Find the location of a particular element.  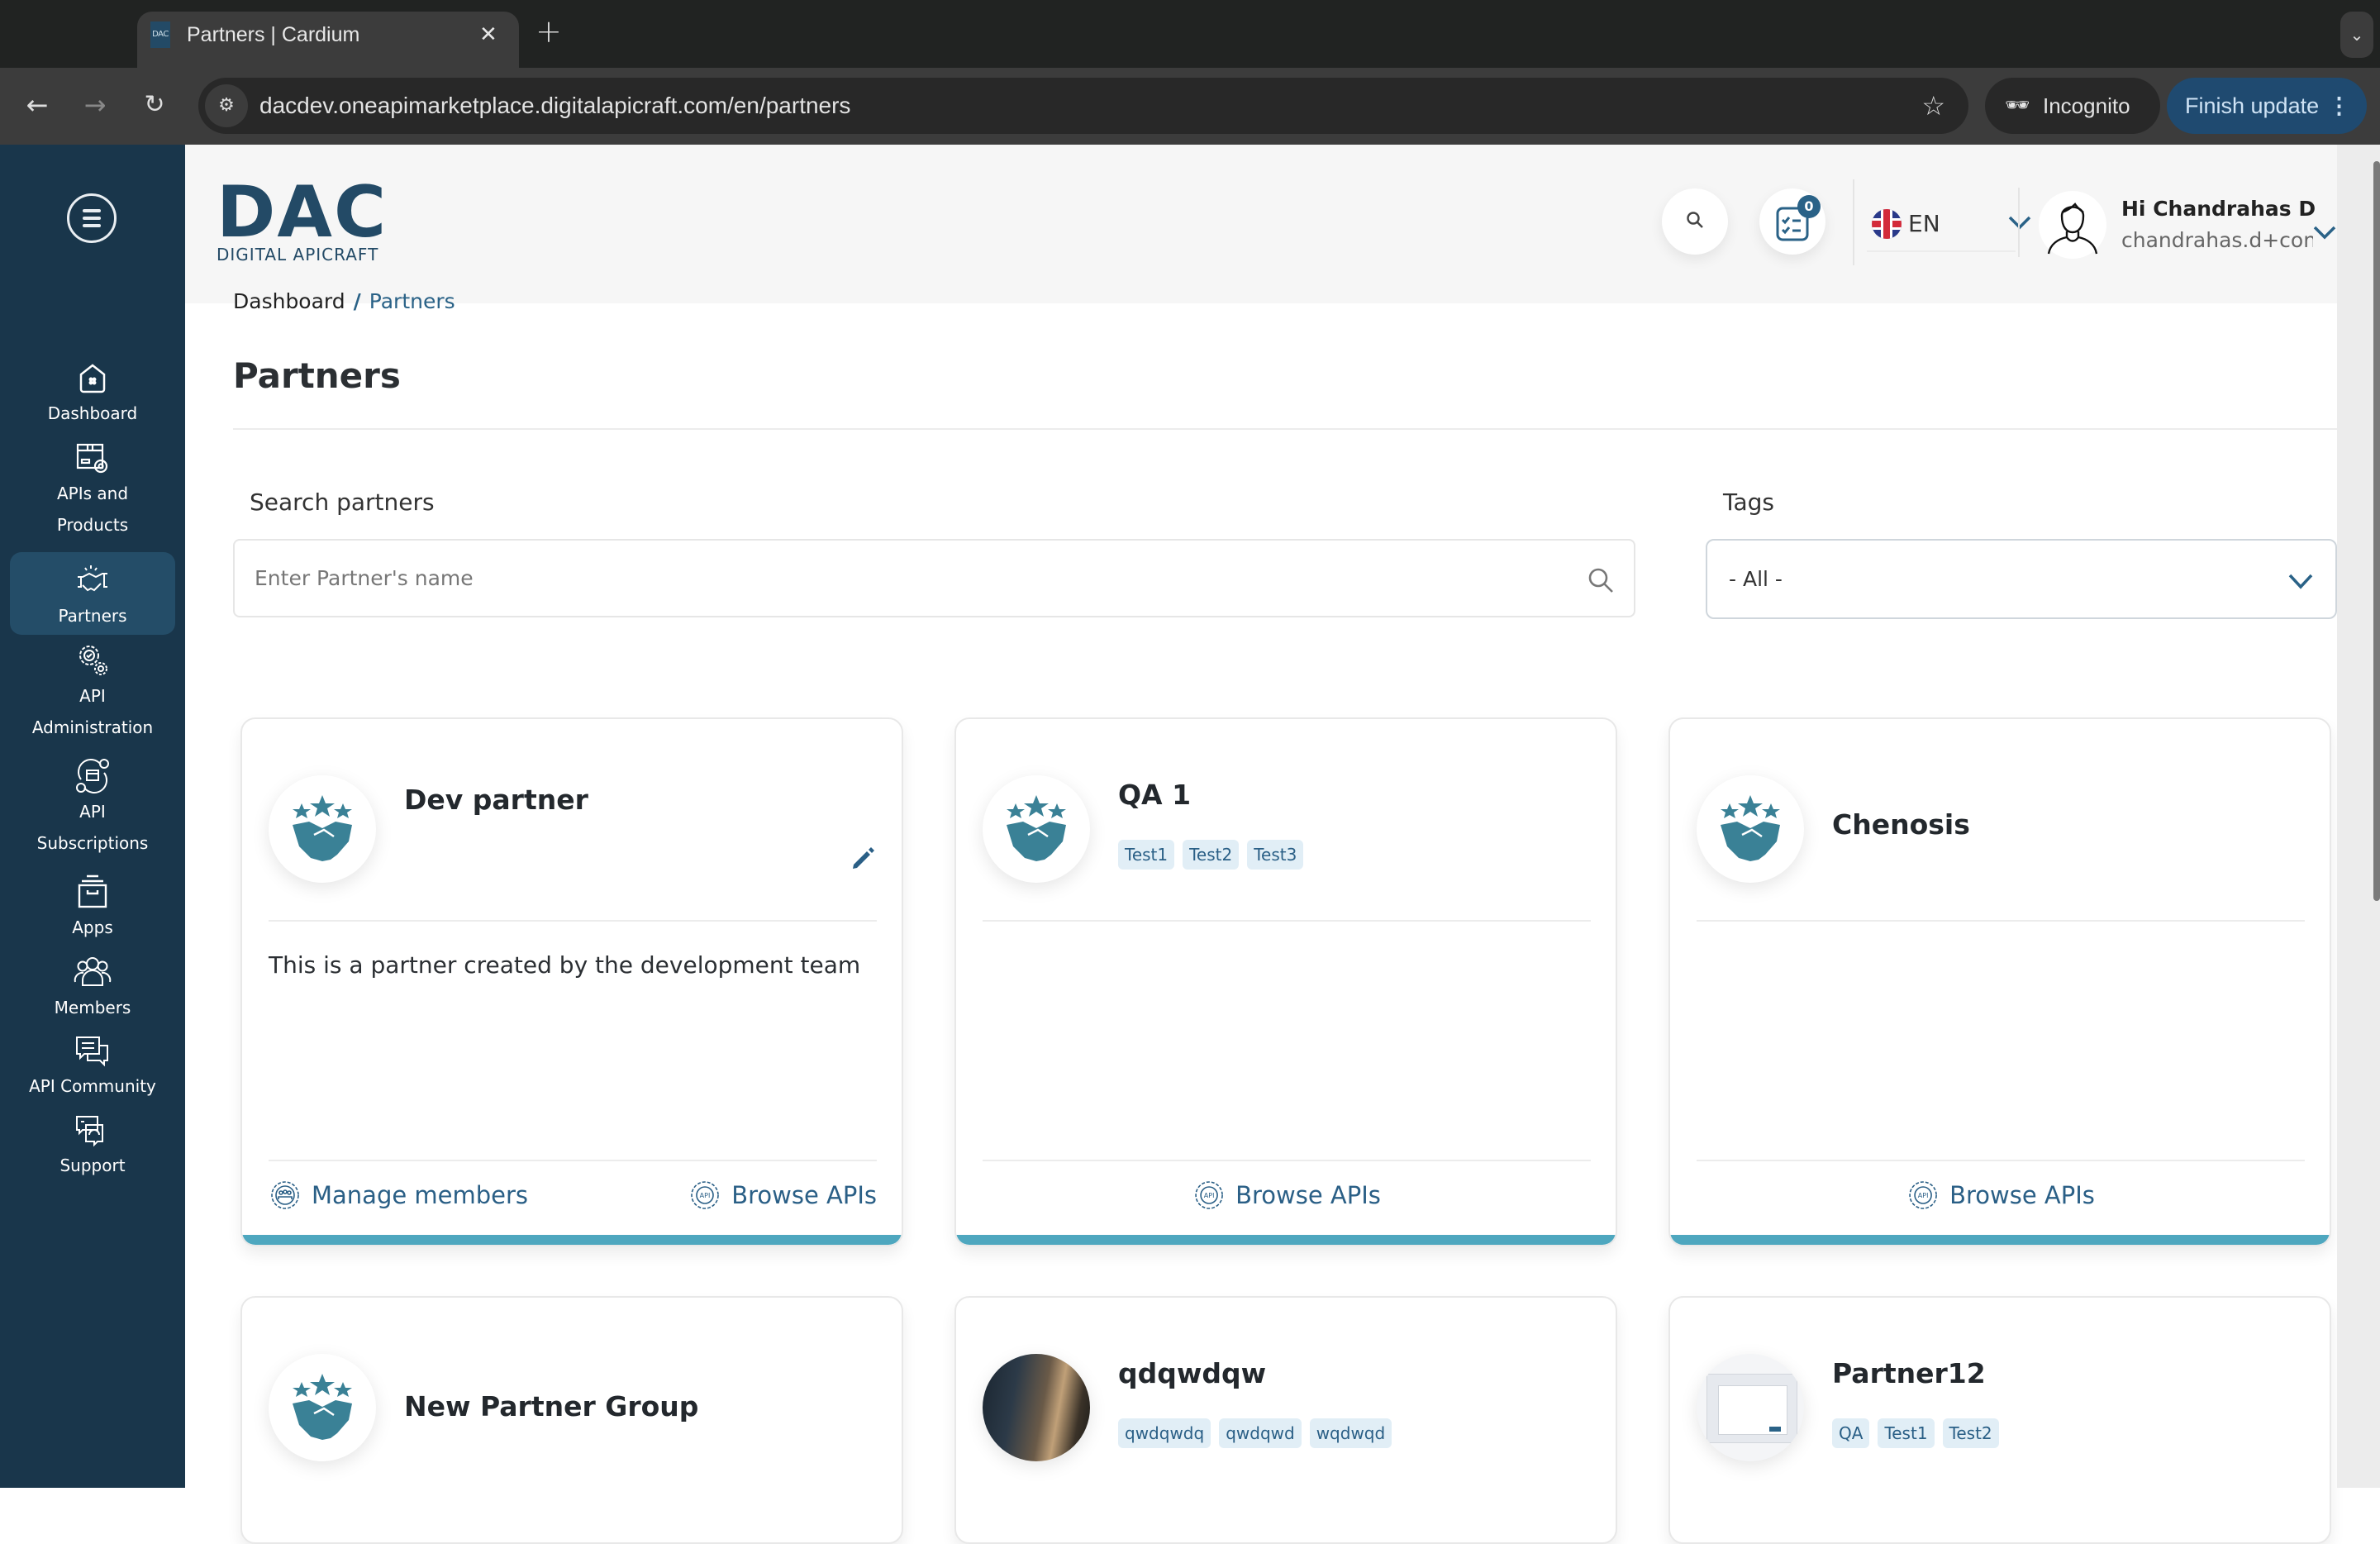

sidebar-item-api-community: API Community is located at coordinates (92, 1066).